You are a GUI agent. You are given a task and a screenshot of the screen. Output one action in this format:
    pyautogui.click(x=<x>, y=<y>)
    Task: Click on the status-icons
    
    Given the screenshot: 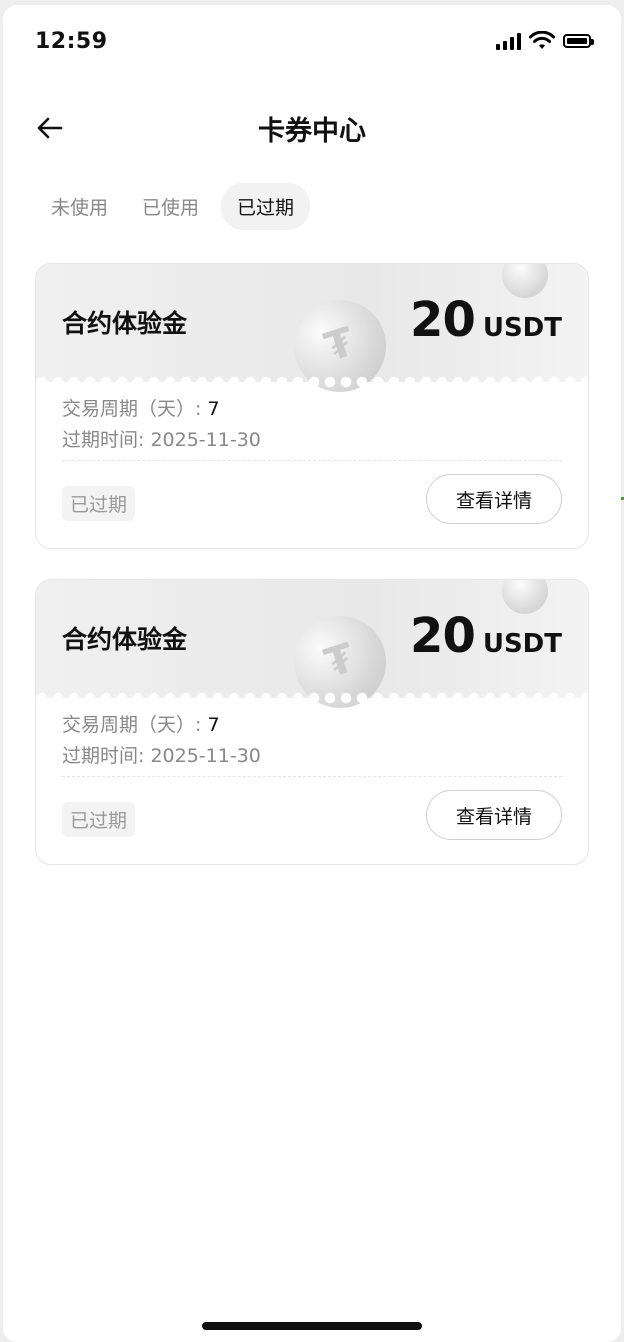 What is the action you would take?
    pyautogui.click(x=545, y=41)
    